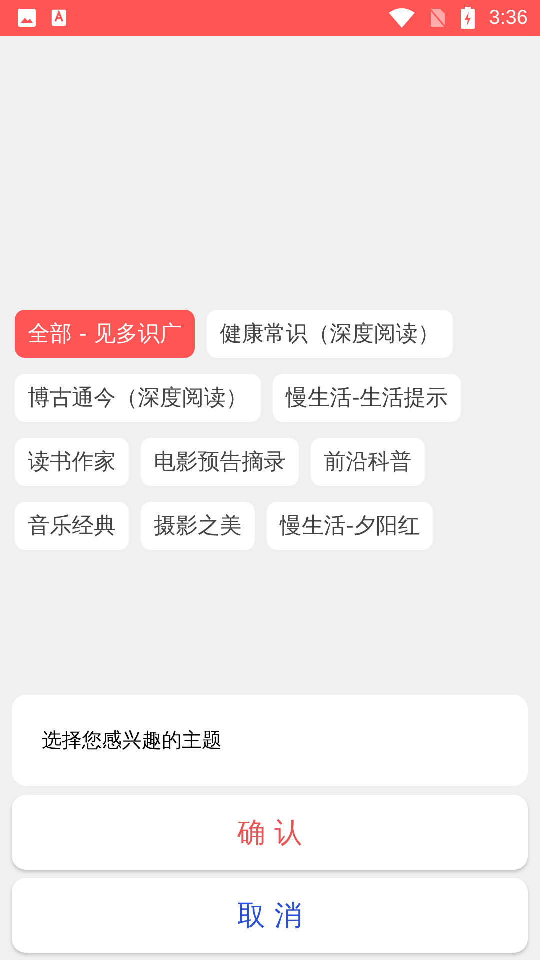 The image size is (540, 960). Describe the element at coordinates (270, 832) in the screenshot. I see `confirm-button: 确 认` at that location.